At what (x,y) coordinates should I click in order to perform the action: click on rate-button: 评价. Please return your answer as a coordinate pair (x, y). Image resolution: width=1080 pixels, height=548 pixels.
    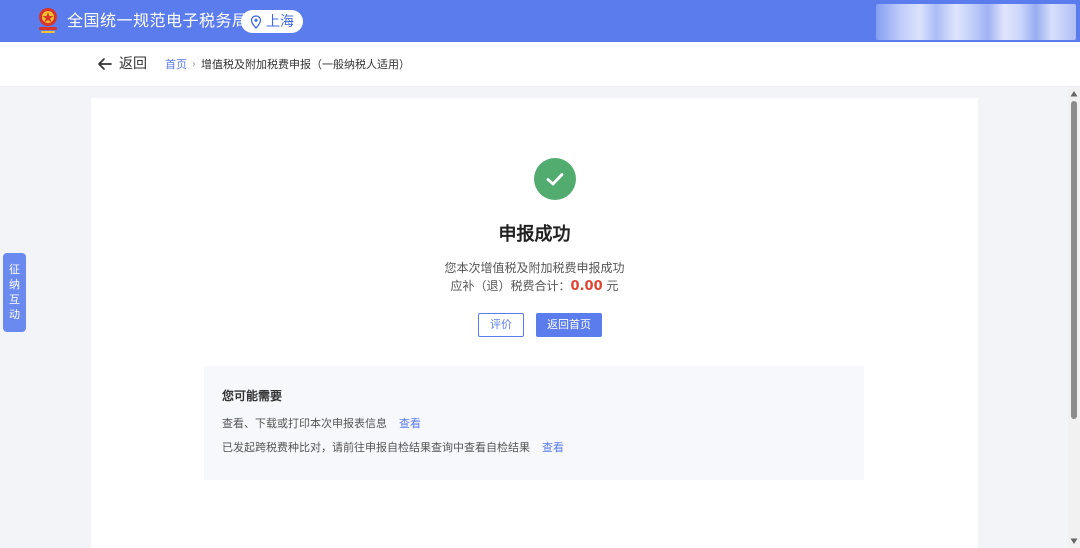
    Looking at the image, I should click on (501, 325).